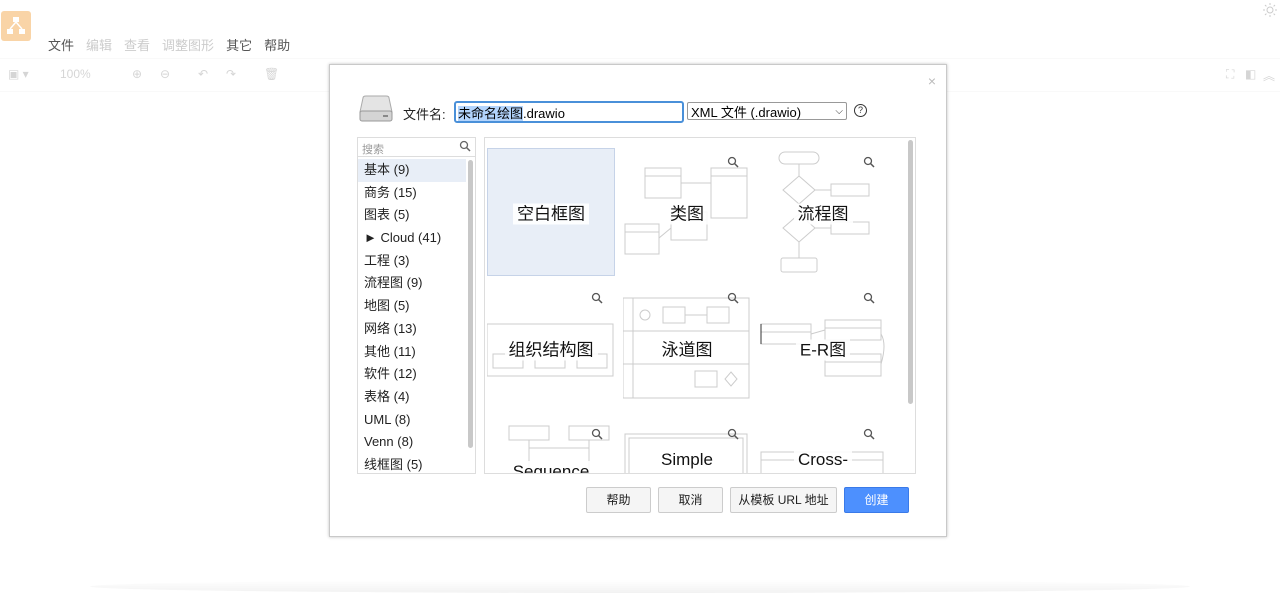  I want to click on menu-help: 帮助, so click(277, 44).